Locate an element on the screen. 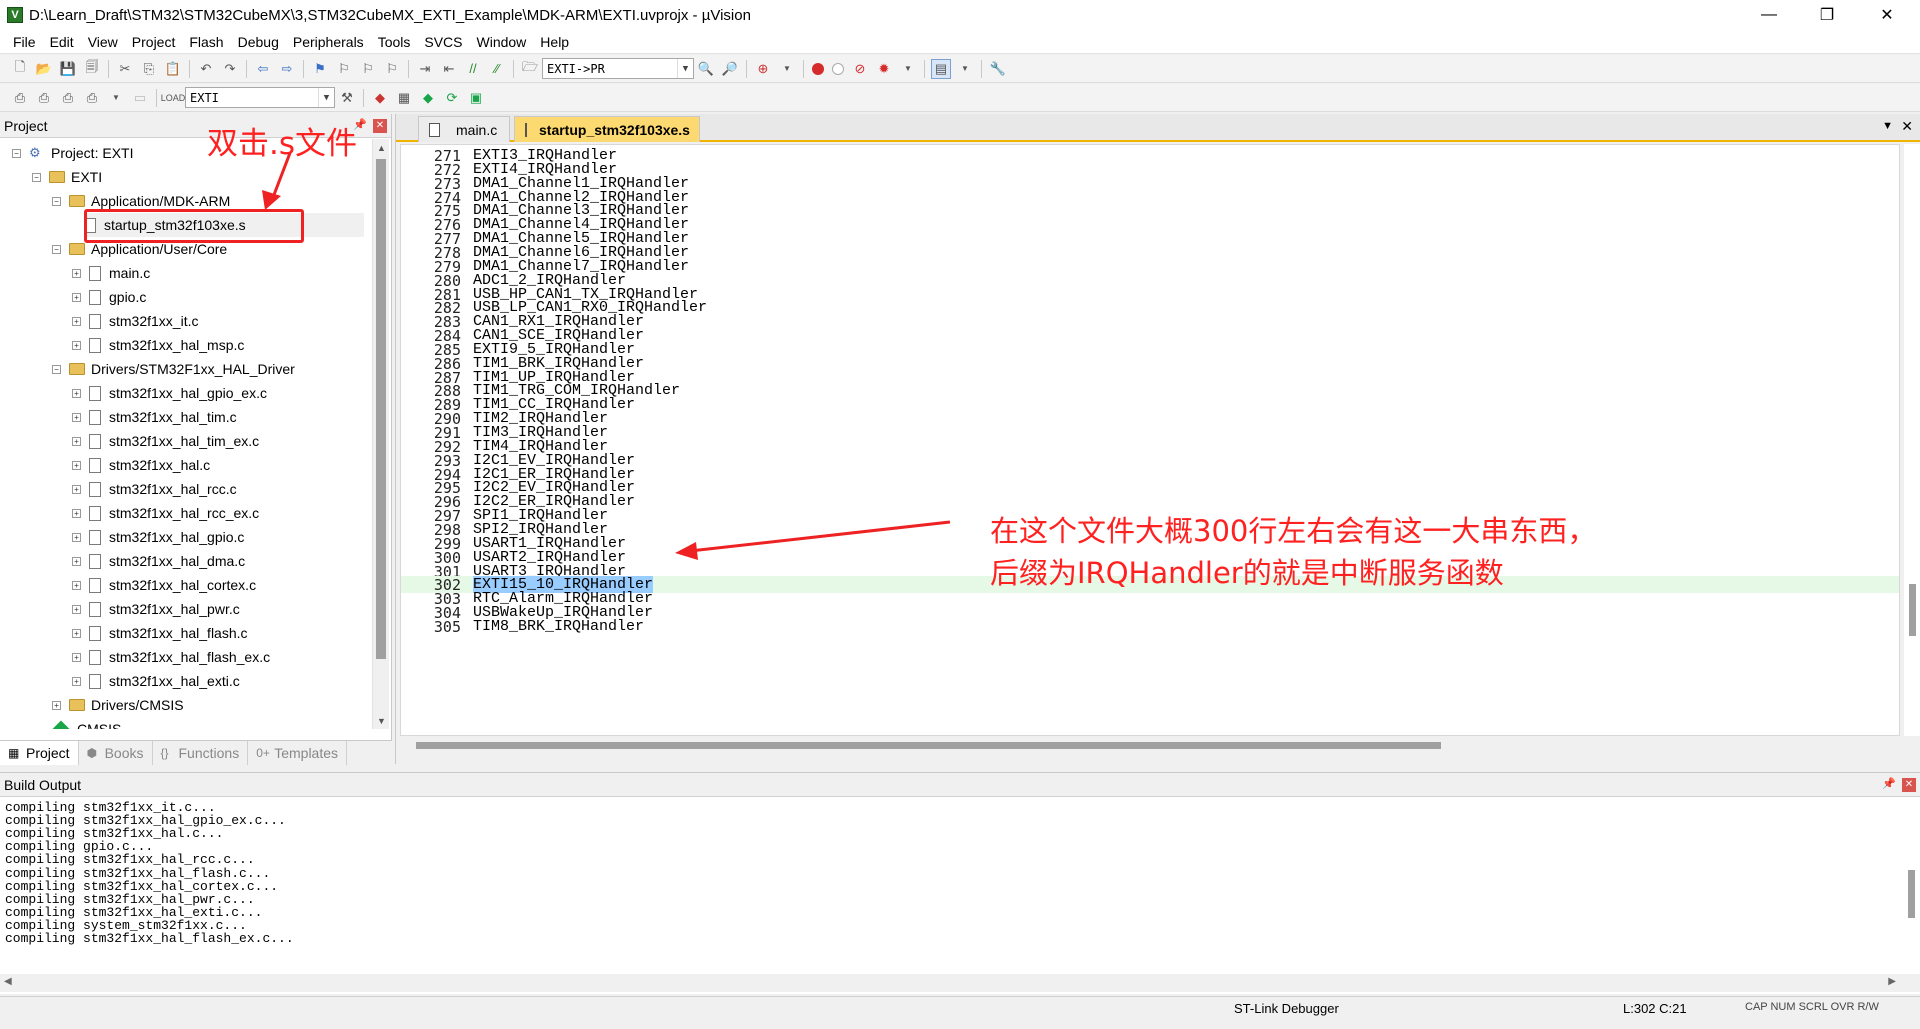 The width and height of the screenshot is (1920, 1029). manage-project-items-icon: ▦ is located at coordinates (404, 98).